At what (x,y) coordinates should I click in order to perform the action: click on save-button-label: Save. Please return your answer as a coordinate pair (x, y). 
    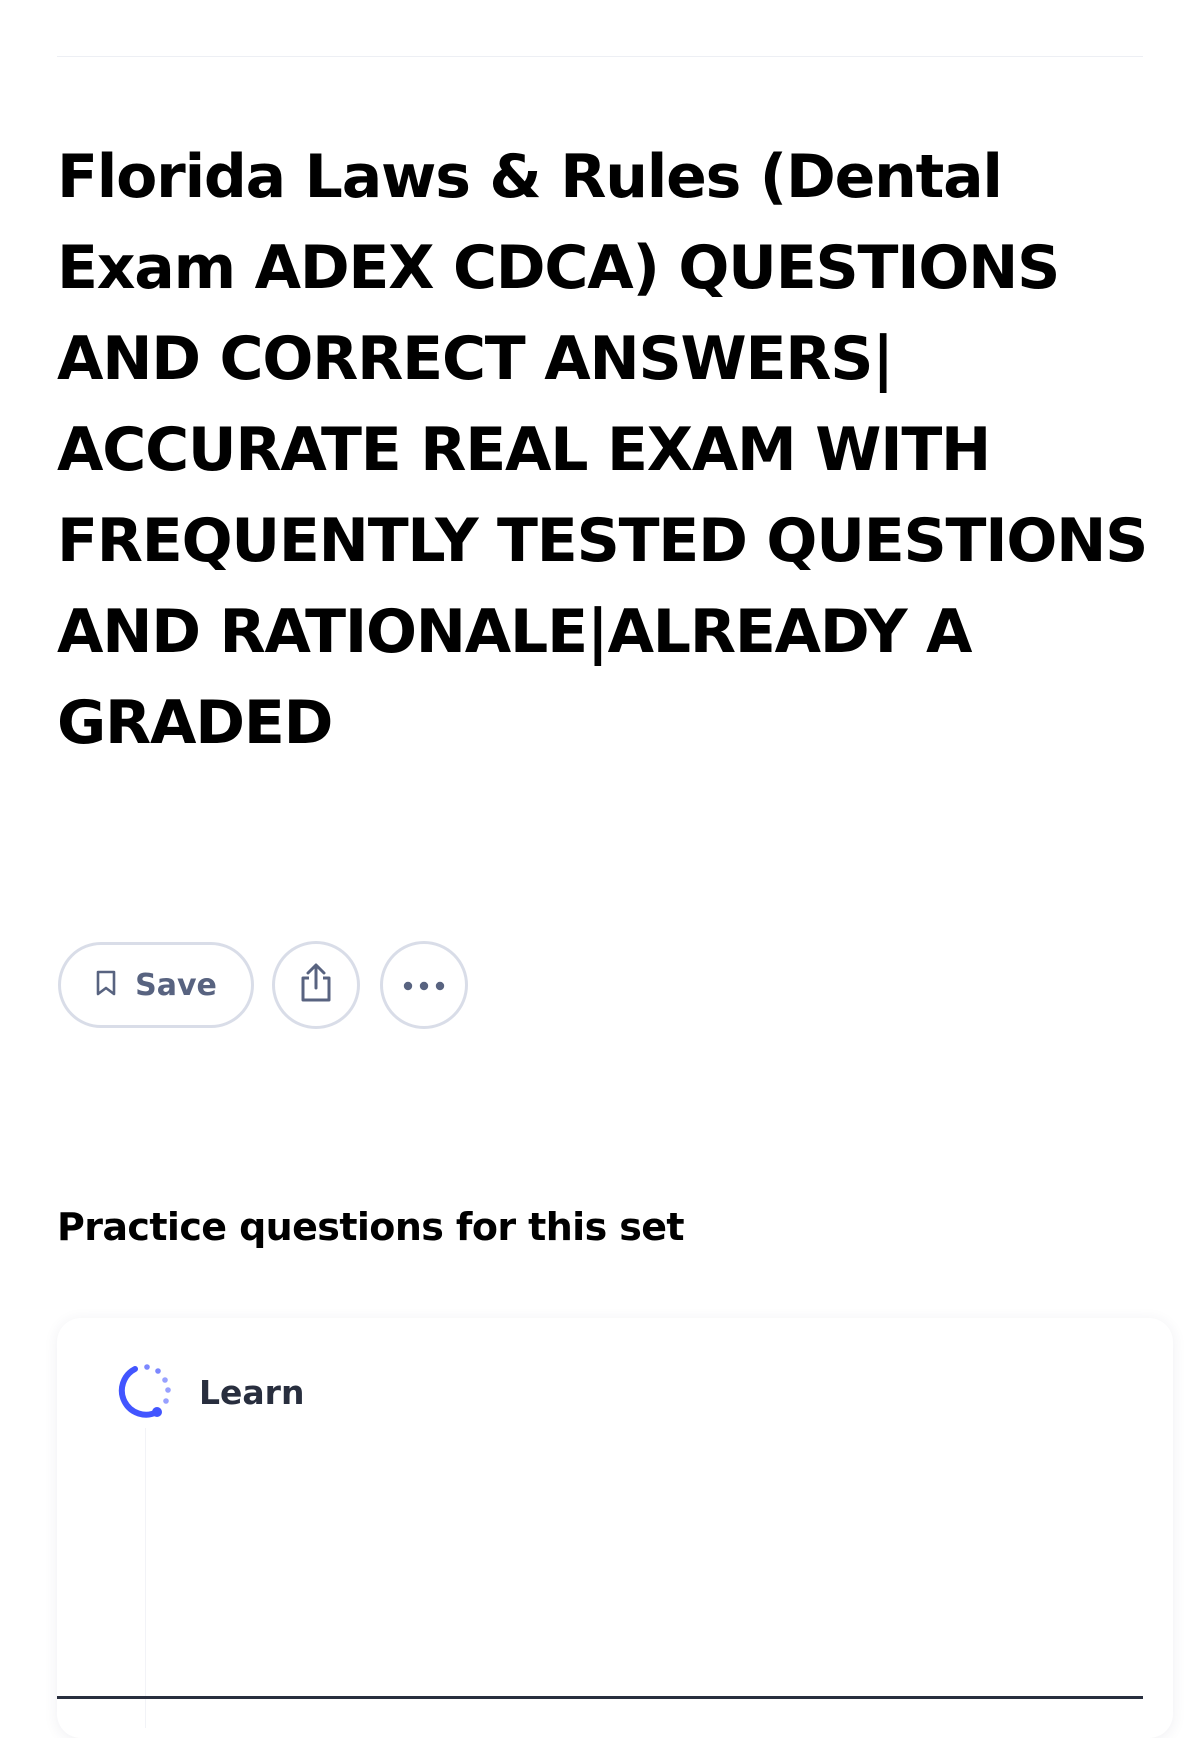
    Looking at the image, I should click on (176, 985).